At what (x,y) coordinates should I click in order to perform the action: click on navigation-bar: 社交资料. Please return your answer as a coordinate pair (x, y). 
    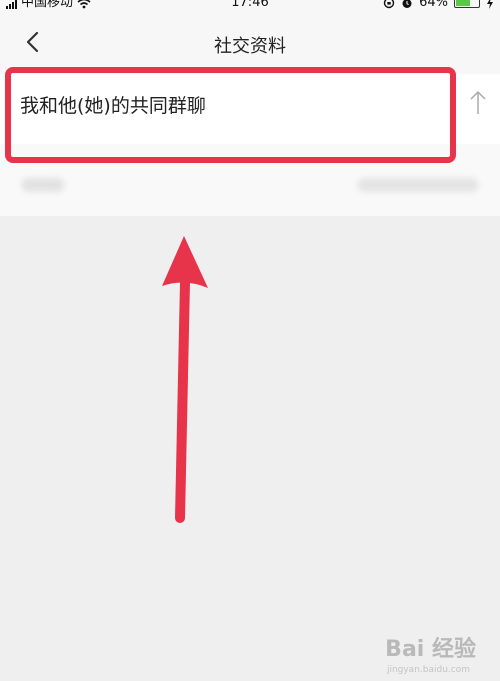
    Looking at the image, I should click on (250, 44).